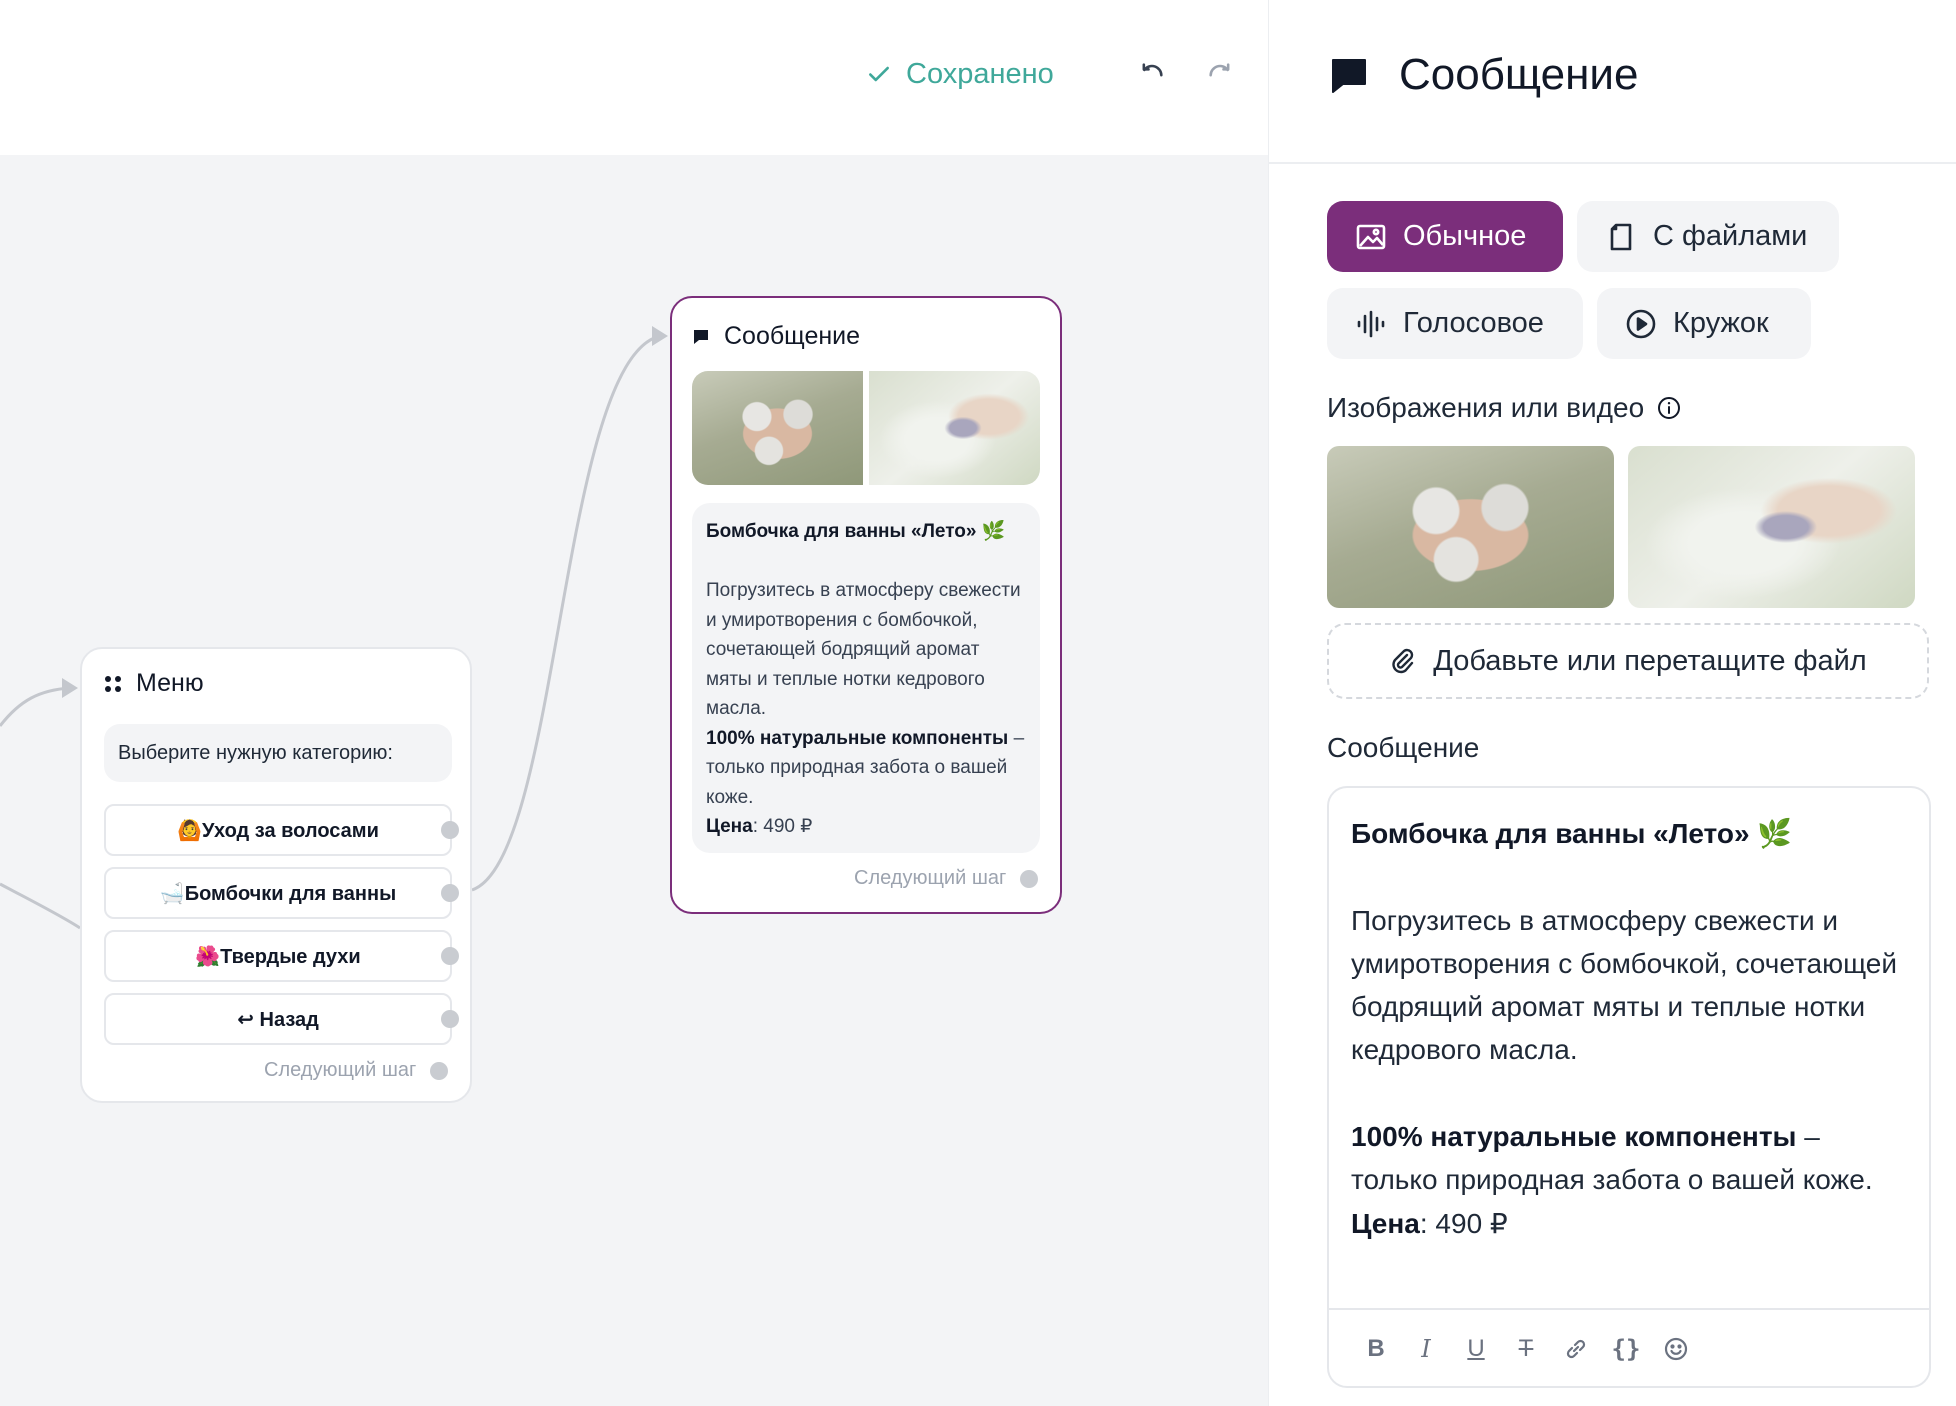 The image size is (1956, 1406). Describe the element at coordinates (1476, 1349) in the screenshot. I see `underline-button: U` at that location.